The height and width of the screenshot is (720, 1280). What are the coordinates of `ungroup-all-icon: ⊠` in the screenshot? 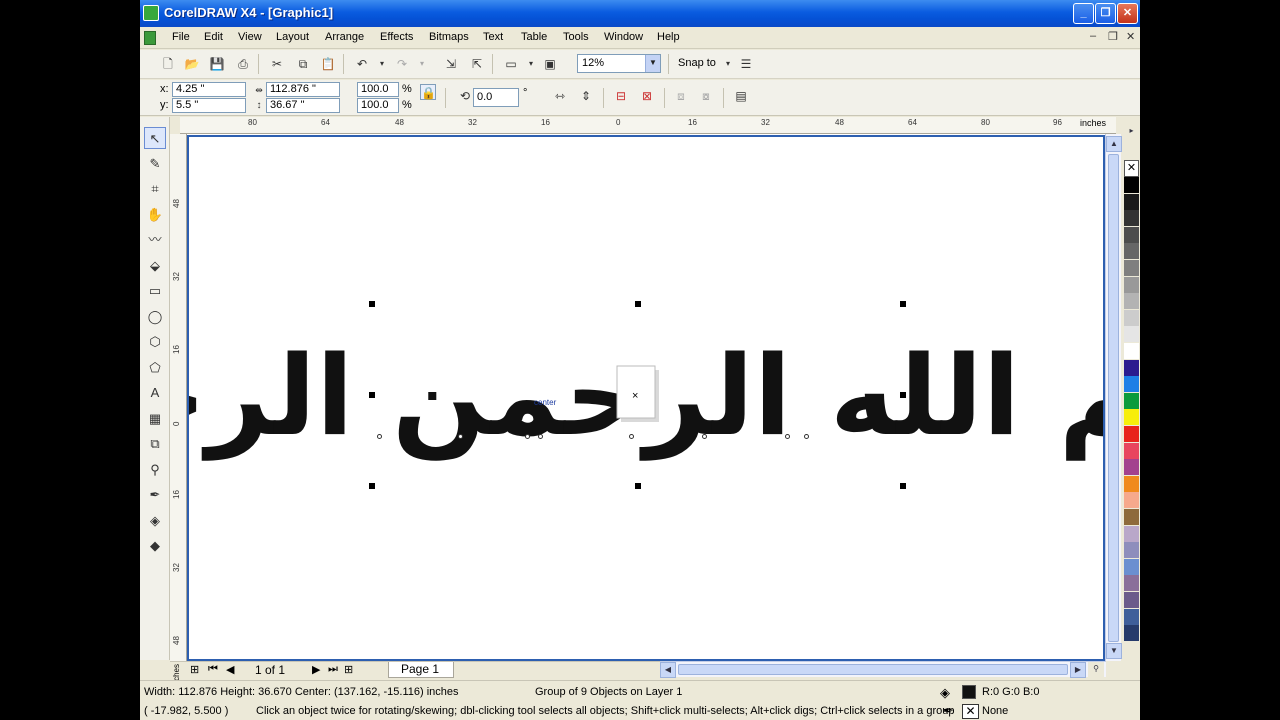 It's located at (647, 96).